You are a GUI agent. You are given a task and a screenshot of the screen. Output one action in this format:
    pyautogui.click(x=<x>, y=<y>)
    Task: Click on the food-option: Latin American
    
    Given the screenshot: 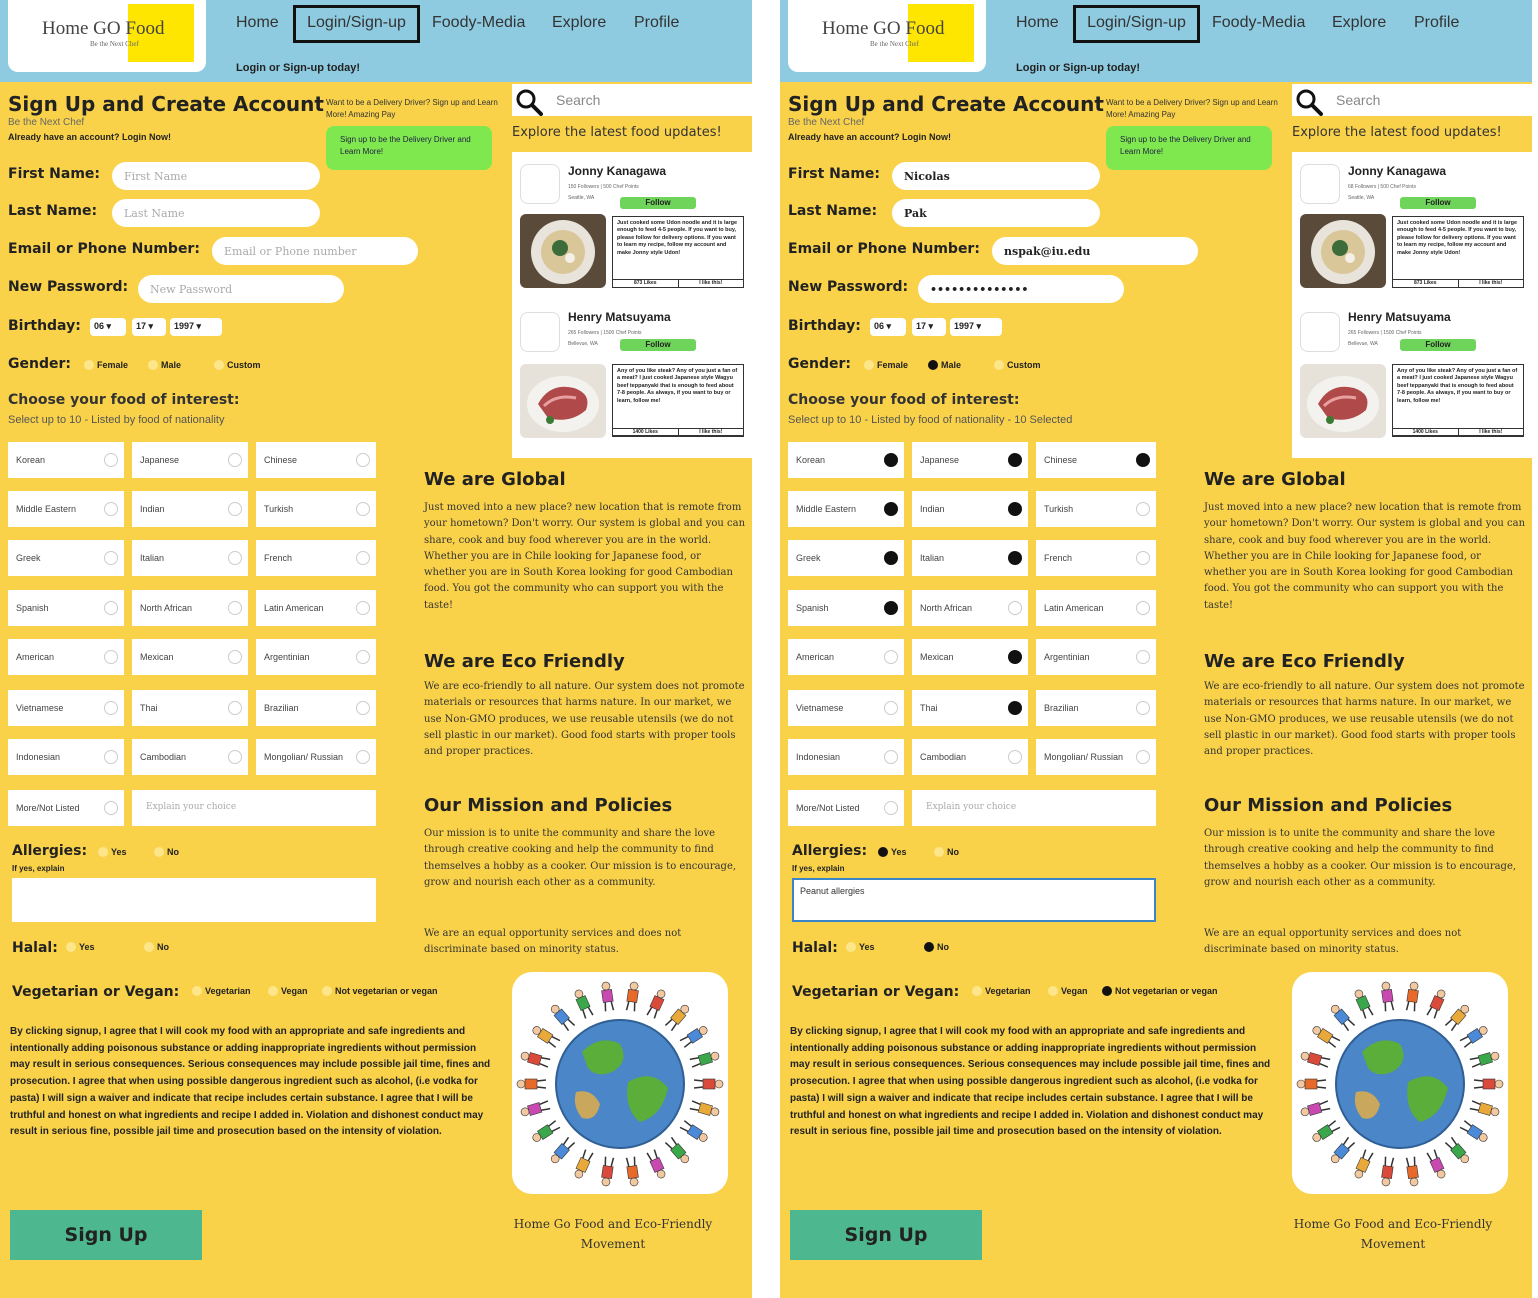 What is the action you would take?
    pyautogui.click(x=316, y=608)
    